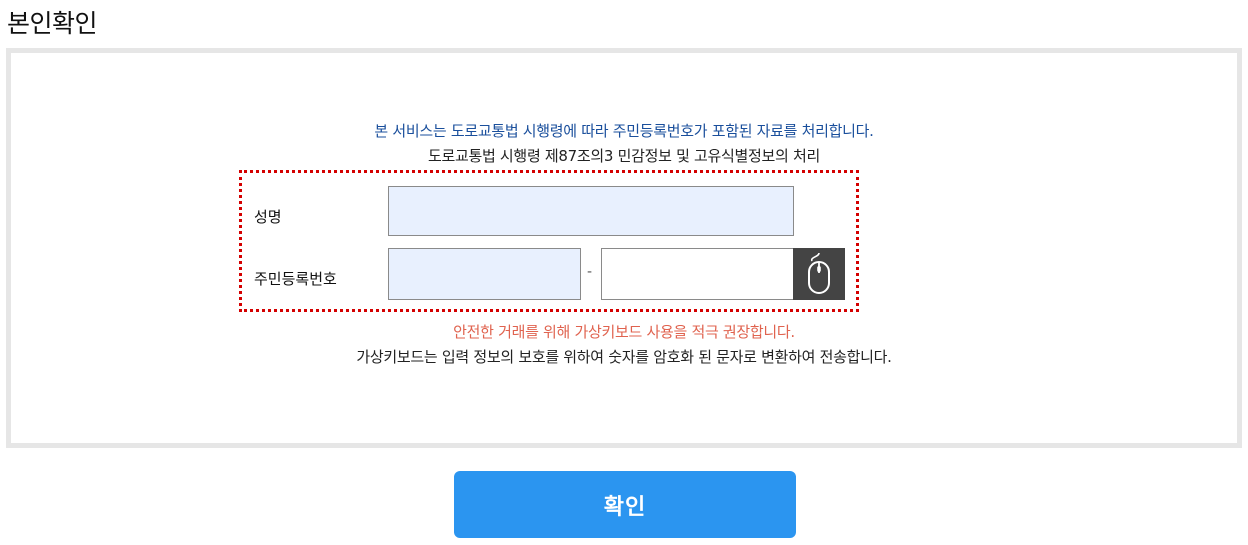 This screenshot has height=545, width=1248. Describe the element at coordinates (52, 23) in the screenshot. I see `page-title: 본인확인` at that location.